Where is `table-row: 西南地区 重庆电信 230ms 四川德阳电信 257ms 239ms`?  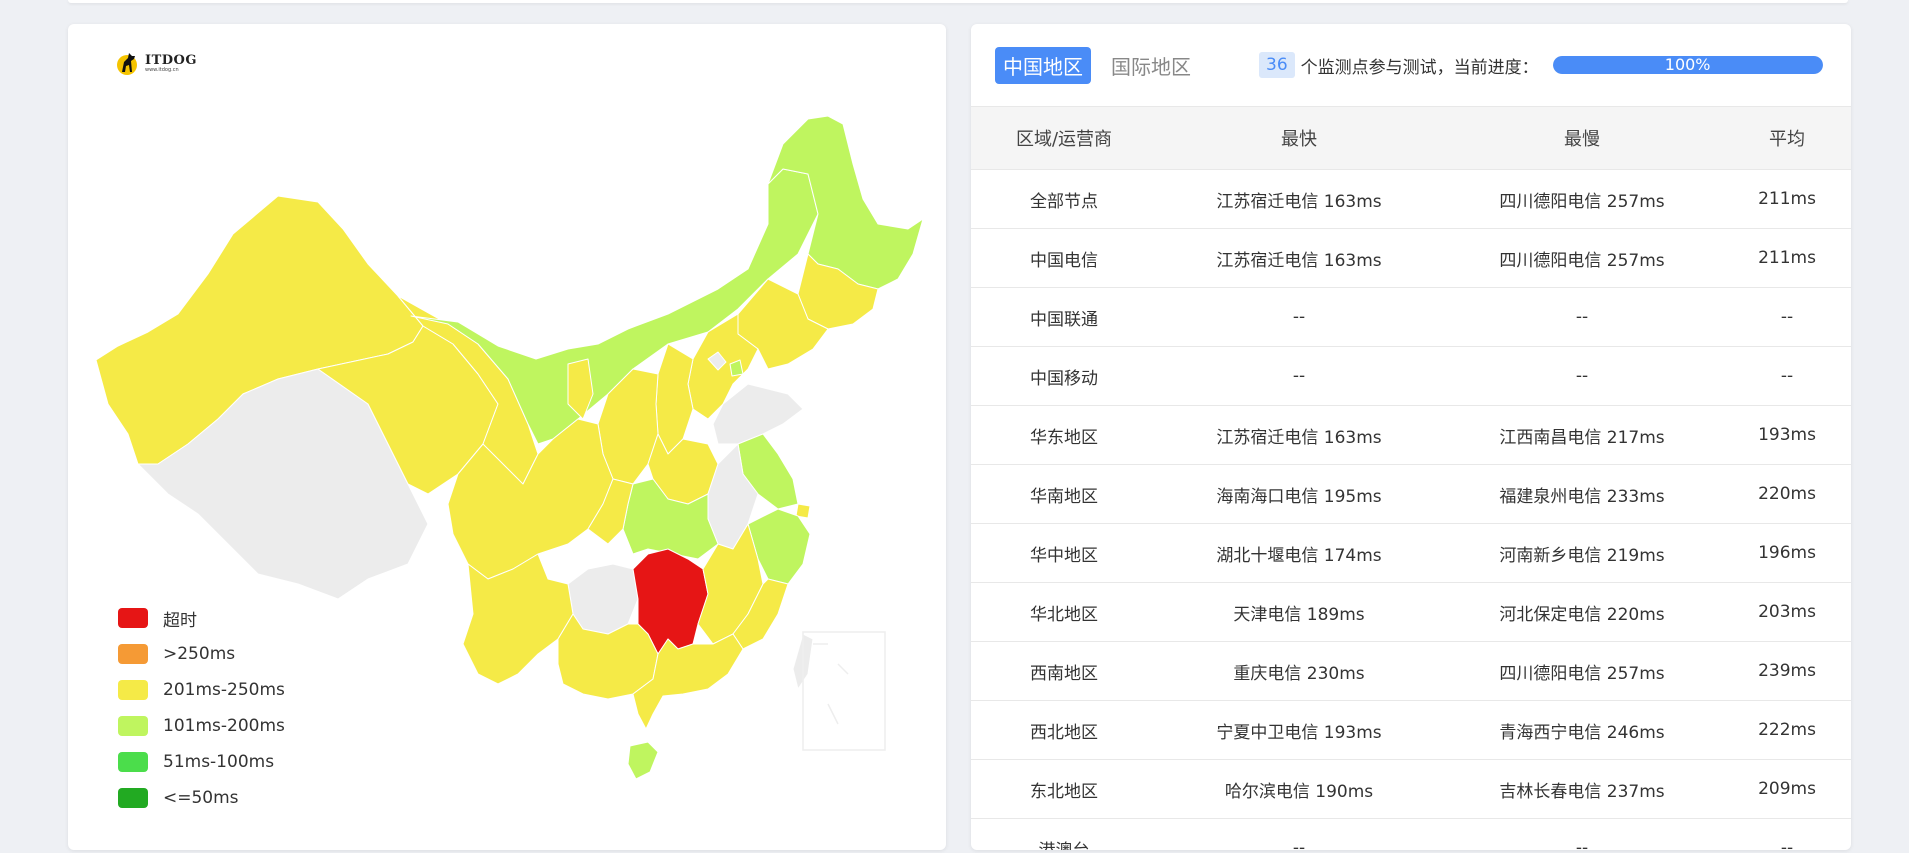 table-row: 西南地区 重庆电信 230ms 四川德阳电信 257ms 239ms is located at coordinates (1411, 671).